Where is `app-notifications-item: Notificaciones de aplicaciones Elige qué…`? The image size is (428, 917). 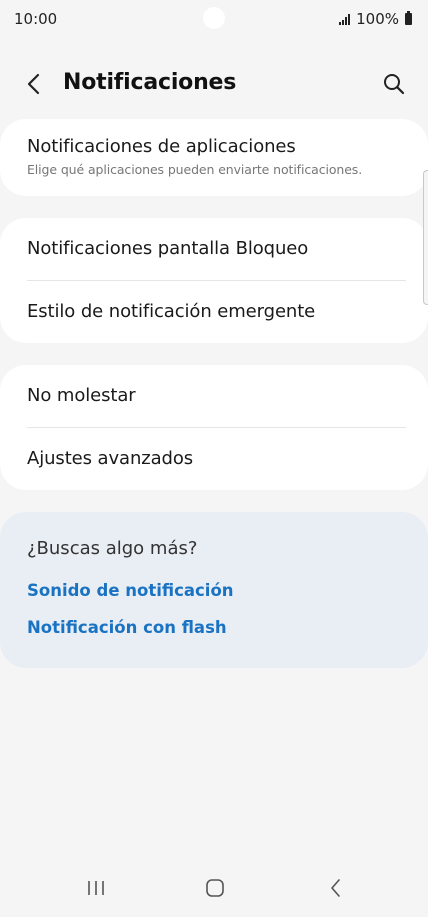 app-notifications-item: Notificaciones de aplicaciones Elige qué… is located at coordinates (216, 156).